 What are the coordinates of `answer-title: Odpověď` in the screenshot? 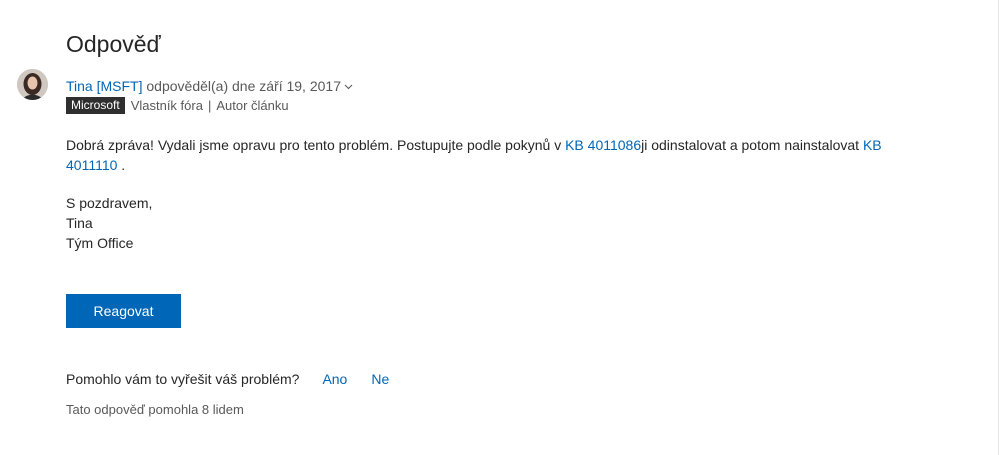 It's located at (113, 44).